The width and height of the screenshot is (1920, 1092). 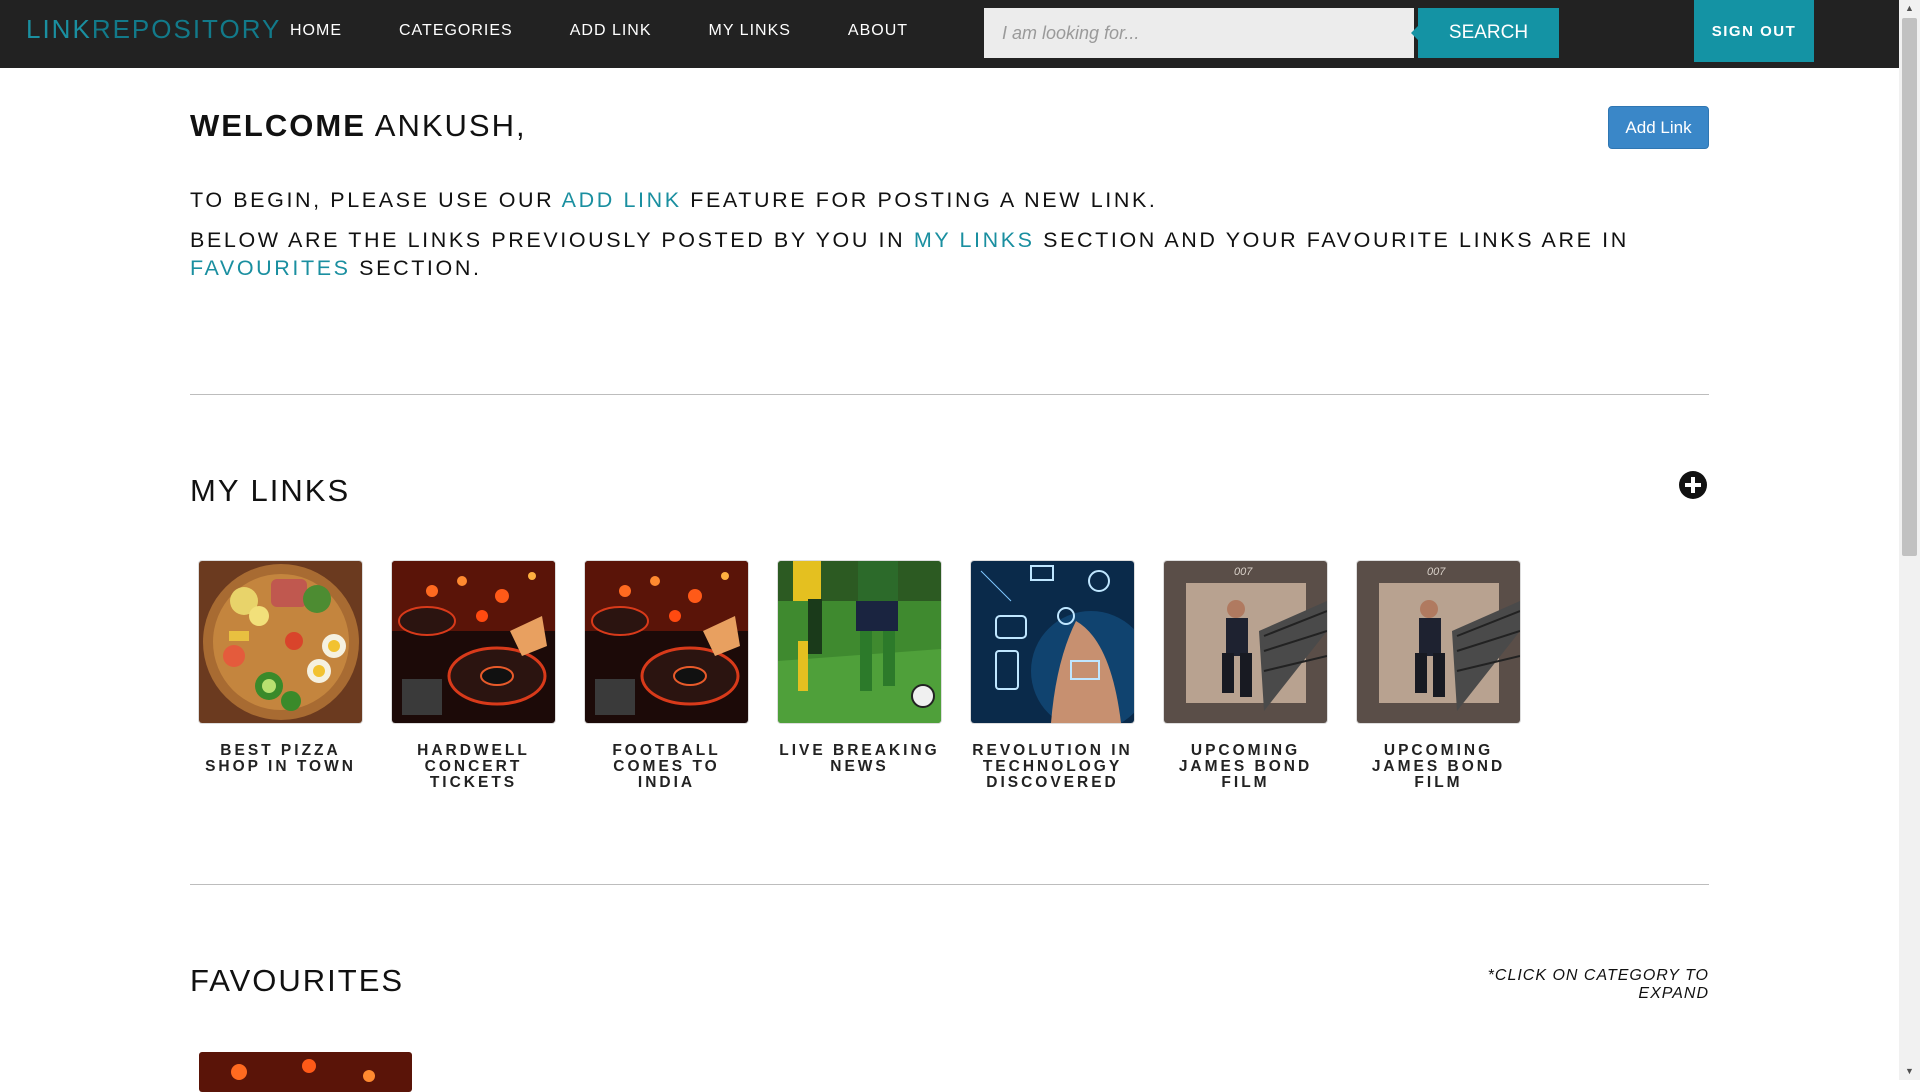 What do you see at coordinates (1909, 1071) in the screenshot?
I see `scroll-down-arrow-icon: ▼` at bounding box center [1909, 1071].